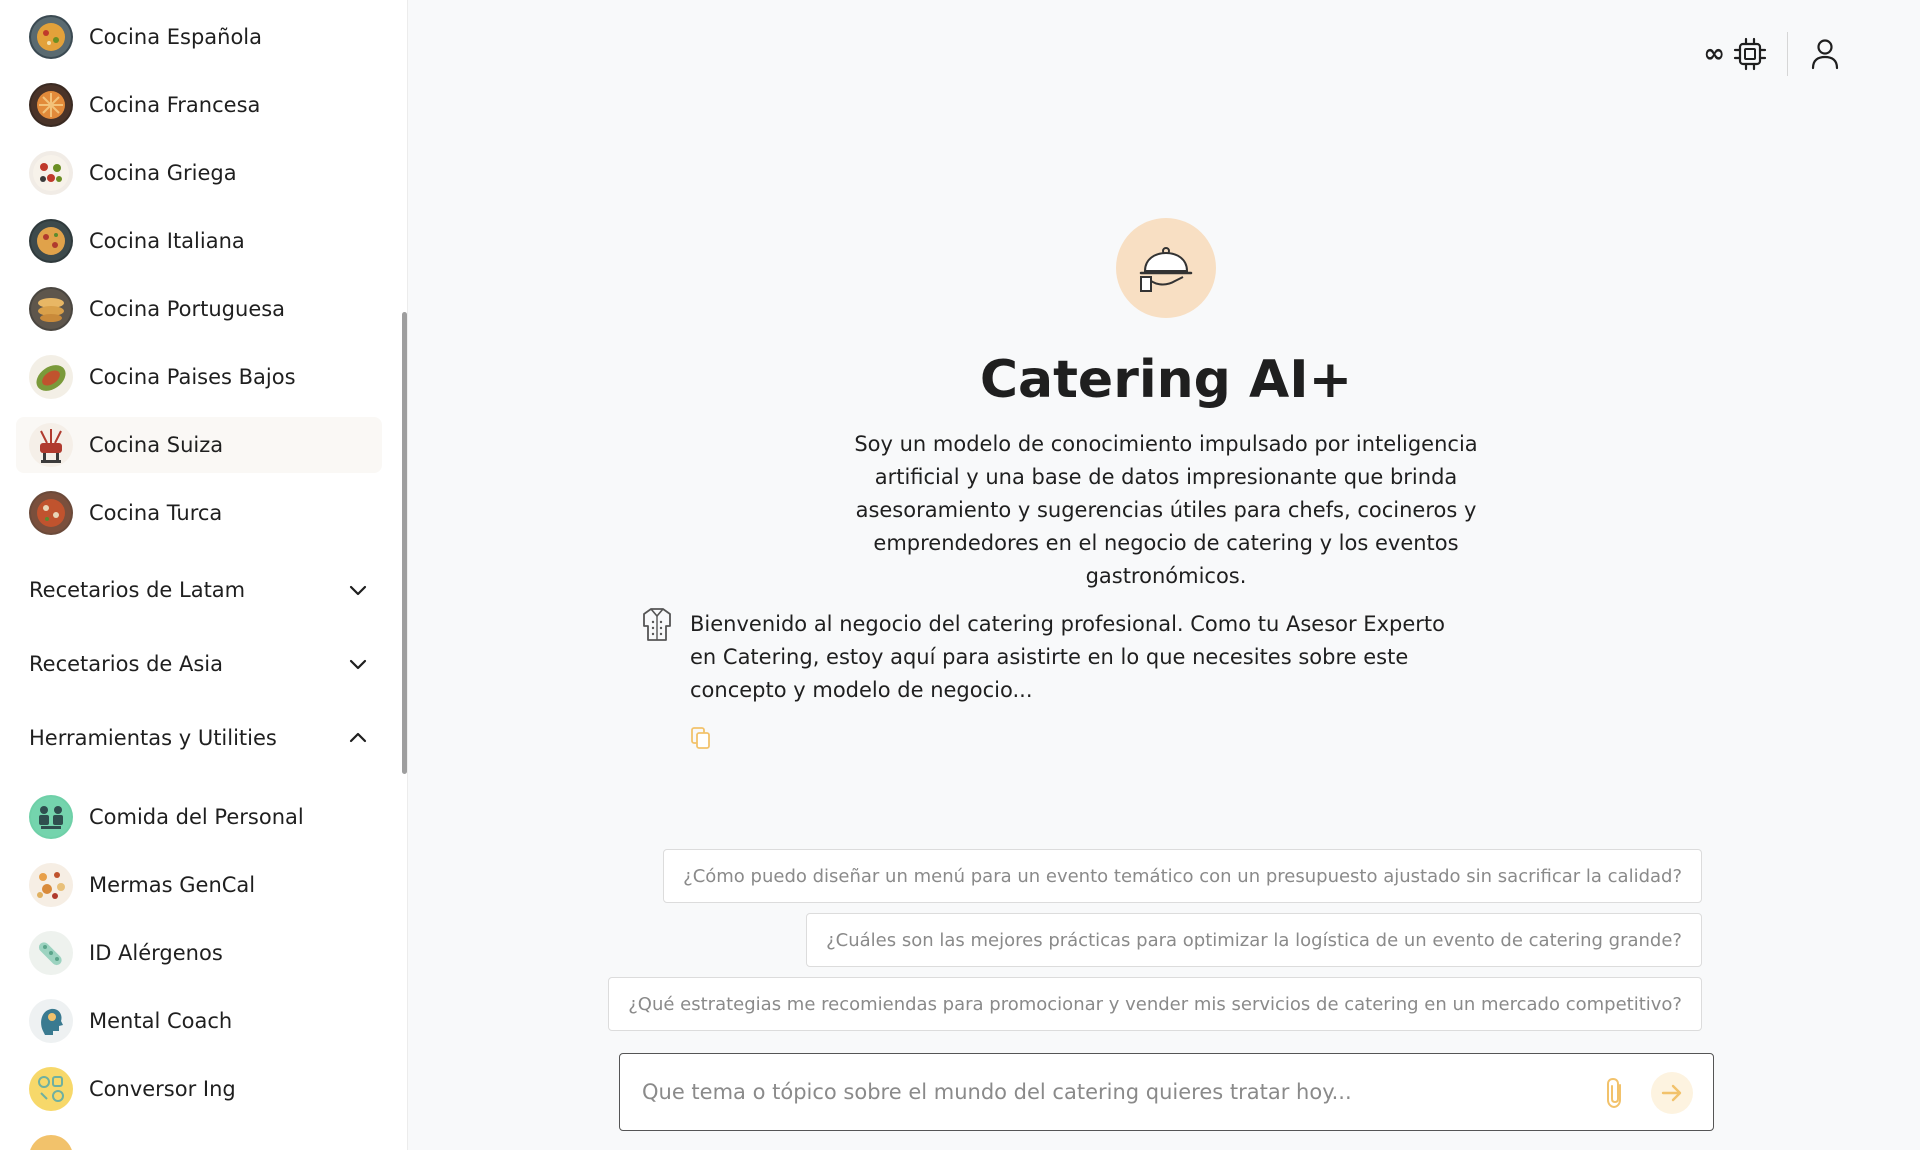 This screenshot has height=1150, width=1920. Describe the element at coordinates (51, 377) in the screenshot. I see `dutch-dish-icon` at that location.